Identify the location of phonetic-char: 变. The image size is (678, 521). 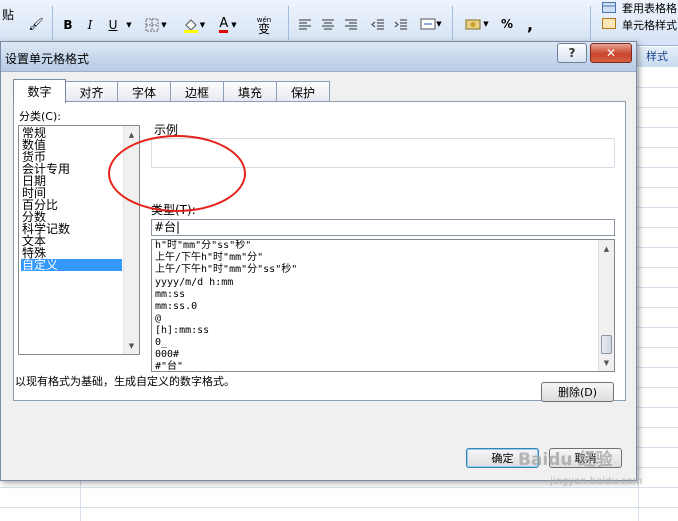
(263, 29).